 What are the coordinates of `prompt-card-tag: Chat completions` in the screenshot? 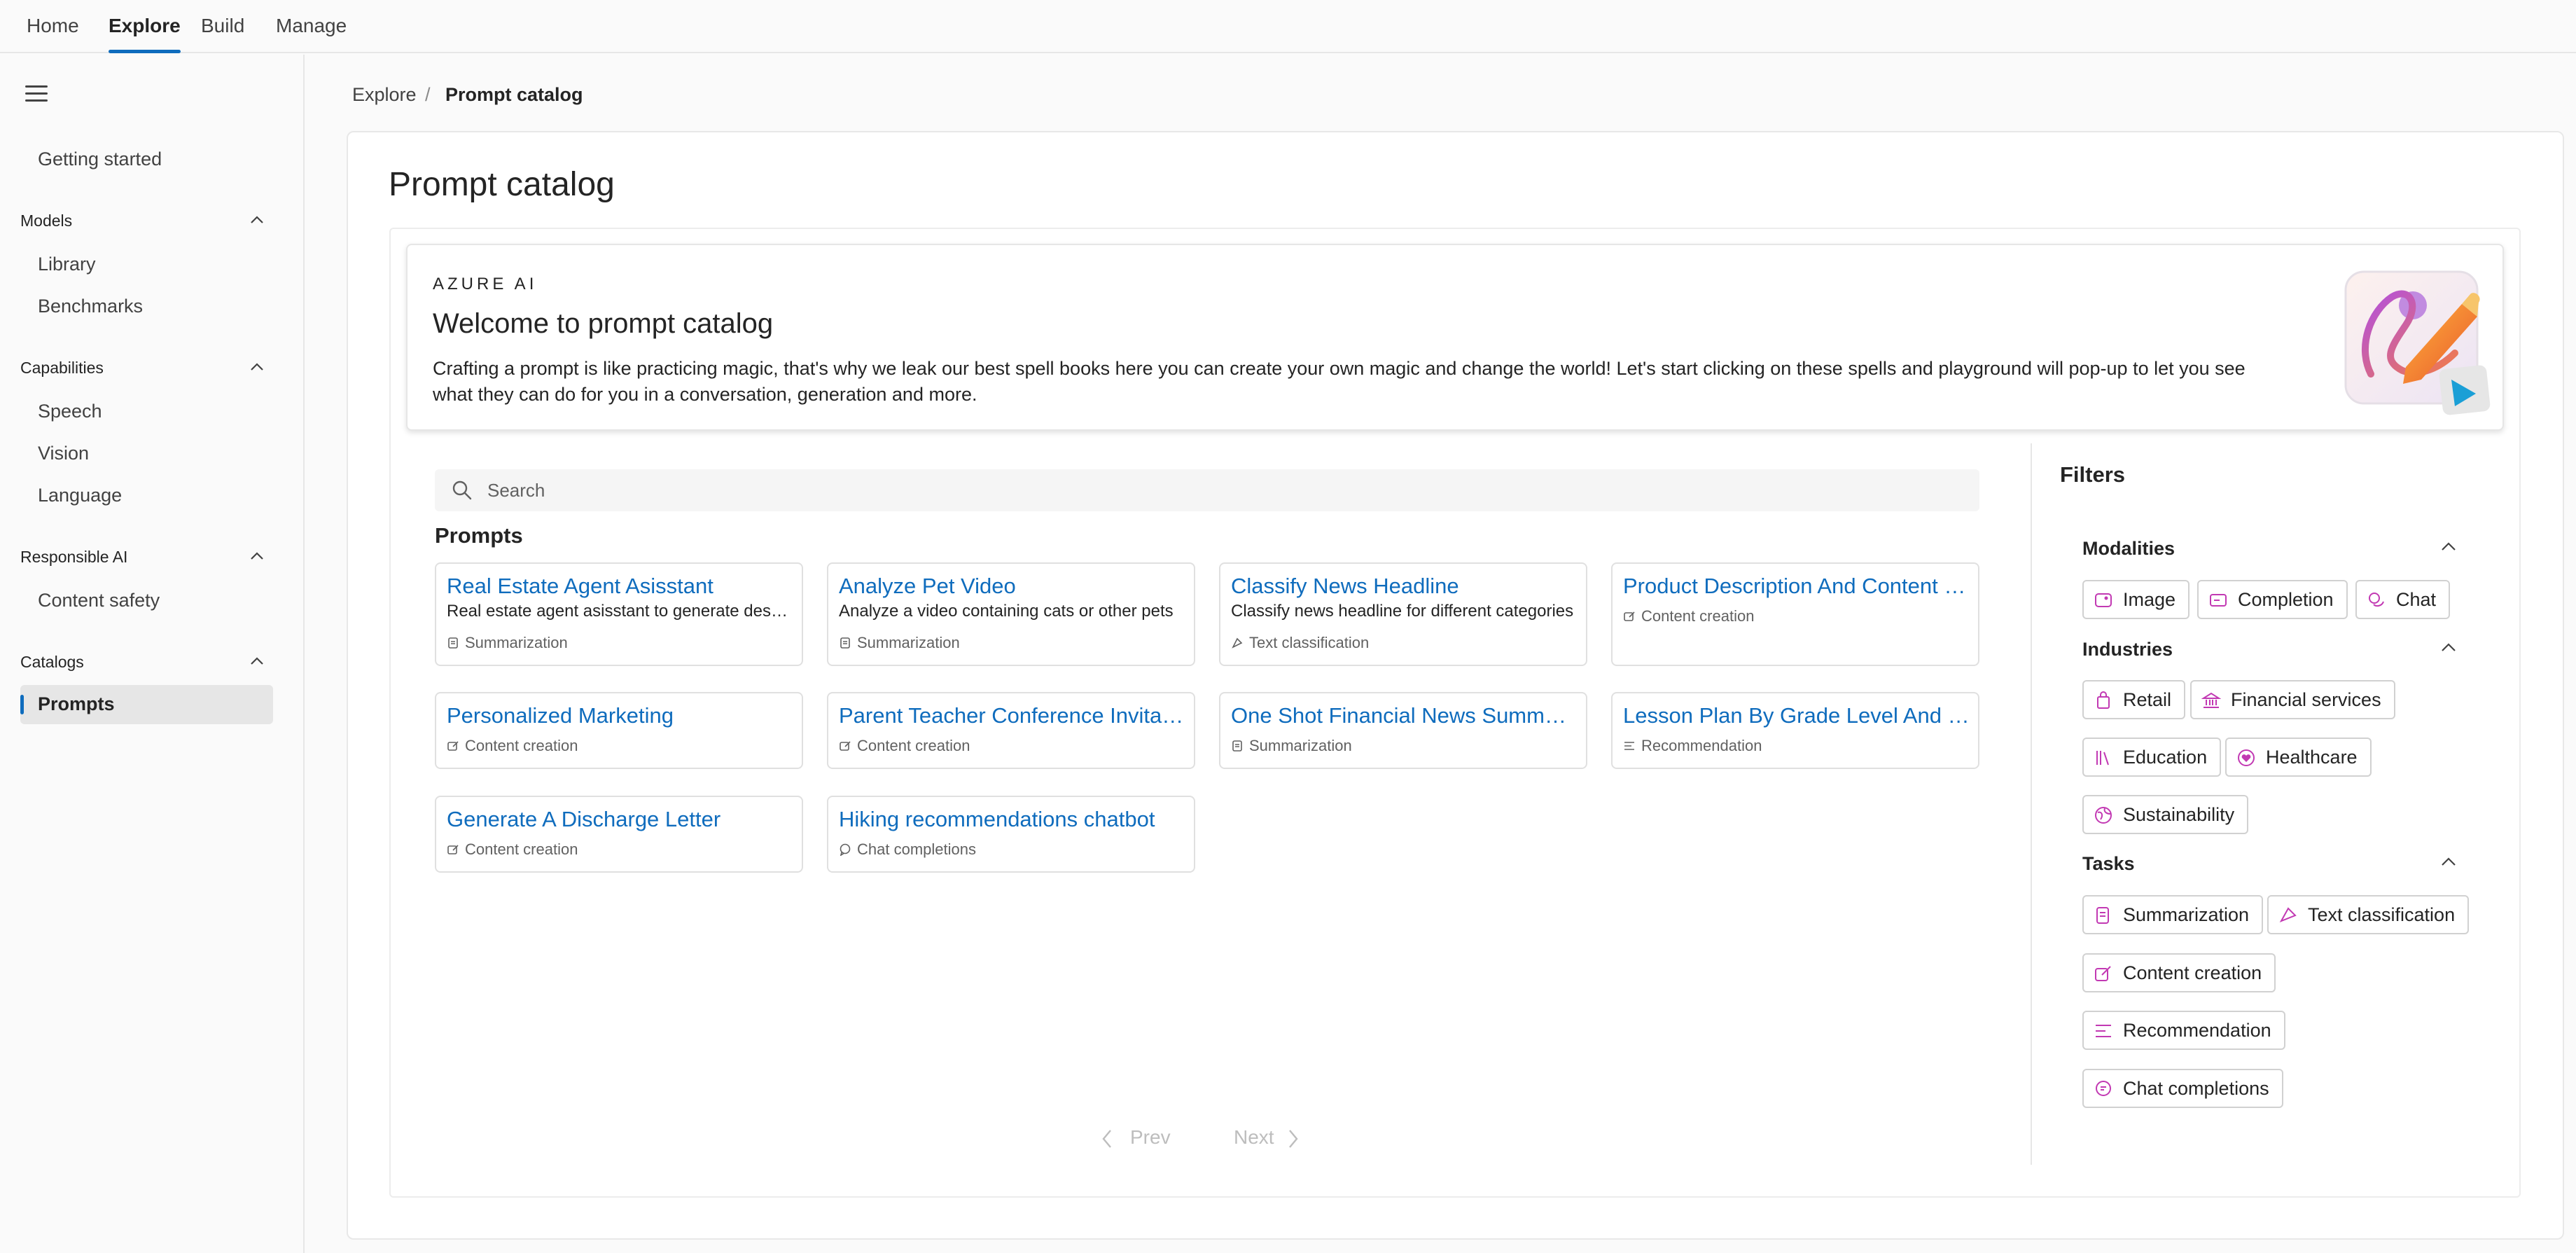 It's located at (907, 849).